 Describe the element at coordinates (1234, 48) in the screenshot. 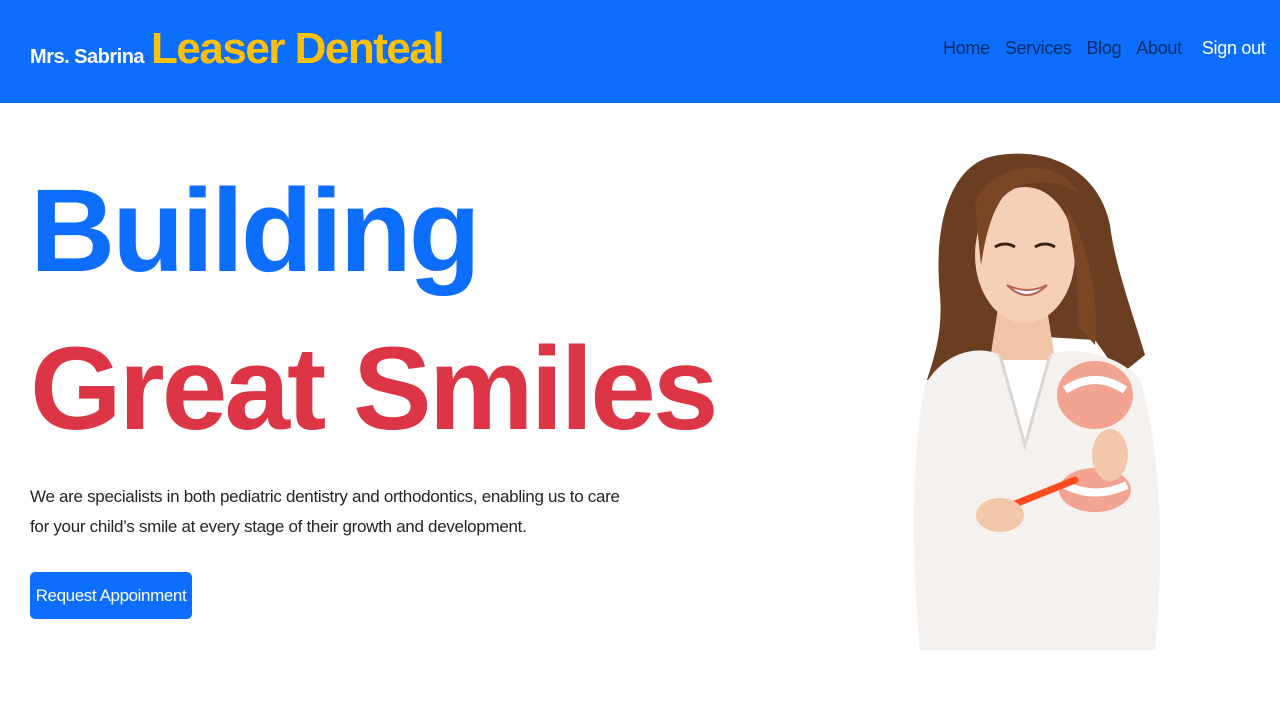

I see `sign-out-link: Sign out` at that location.